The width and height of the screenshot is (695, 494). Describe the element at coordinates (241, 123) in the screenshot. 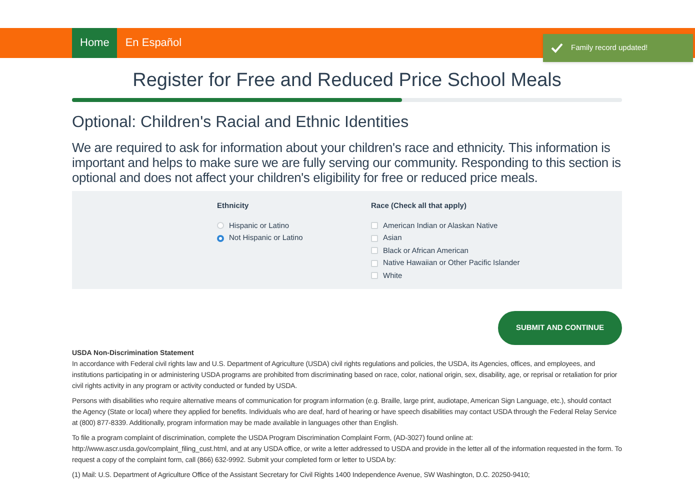

I see `section-heading: Optional: Children's Racial and Ethnic Identities` at that location.